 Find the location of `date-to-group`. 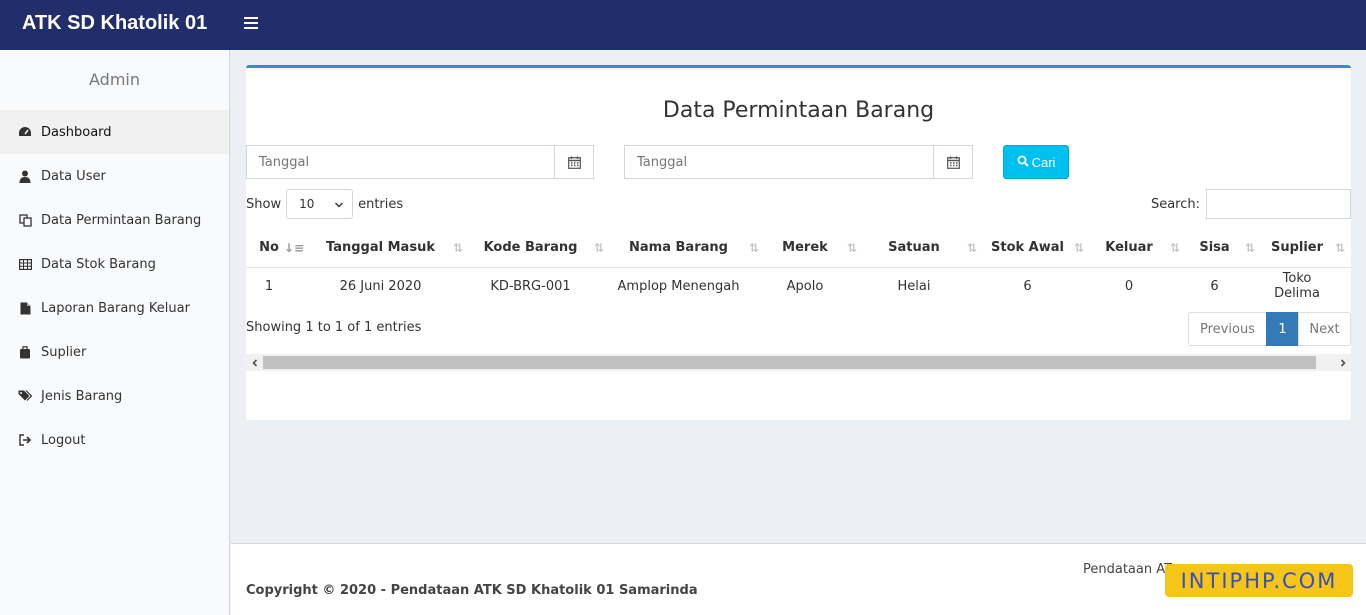

date-to-group is located at coordinates (798, 162).